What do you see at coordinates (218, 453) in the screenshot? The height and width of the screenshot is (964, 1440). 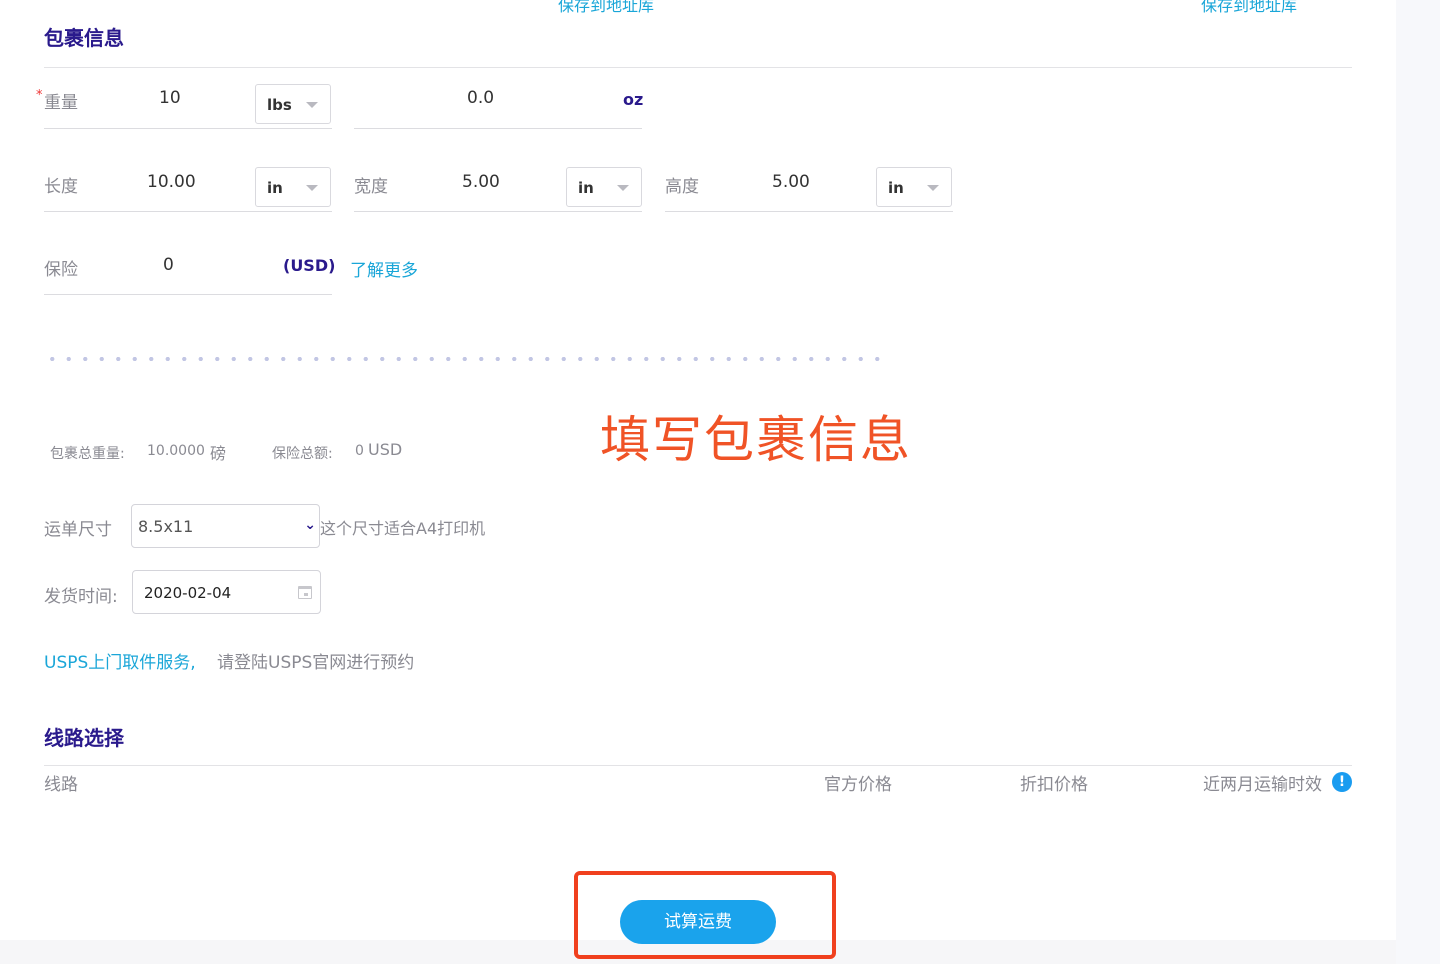 I see `total-weight-unit: 磅` at bounding box center [218, 453].